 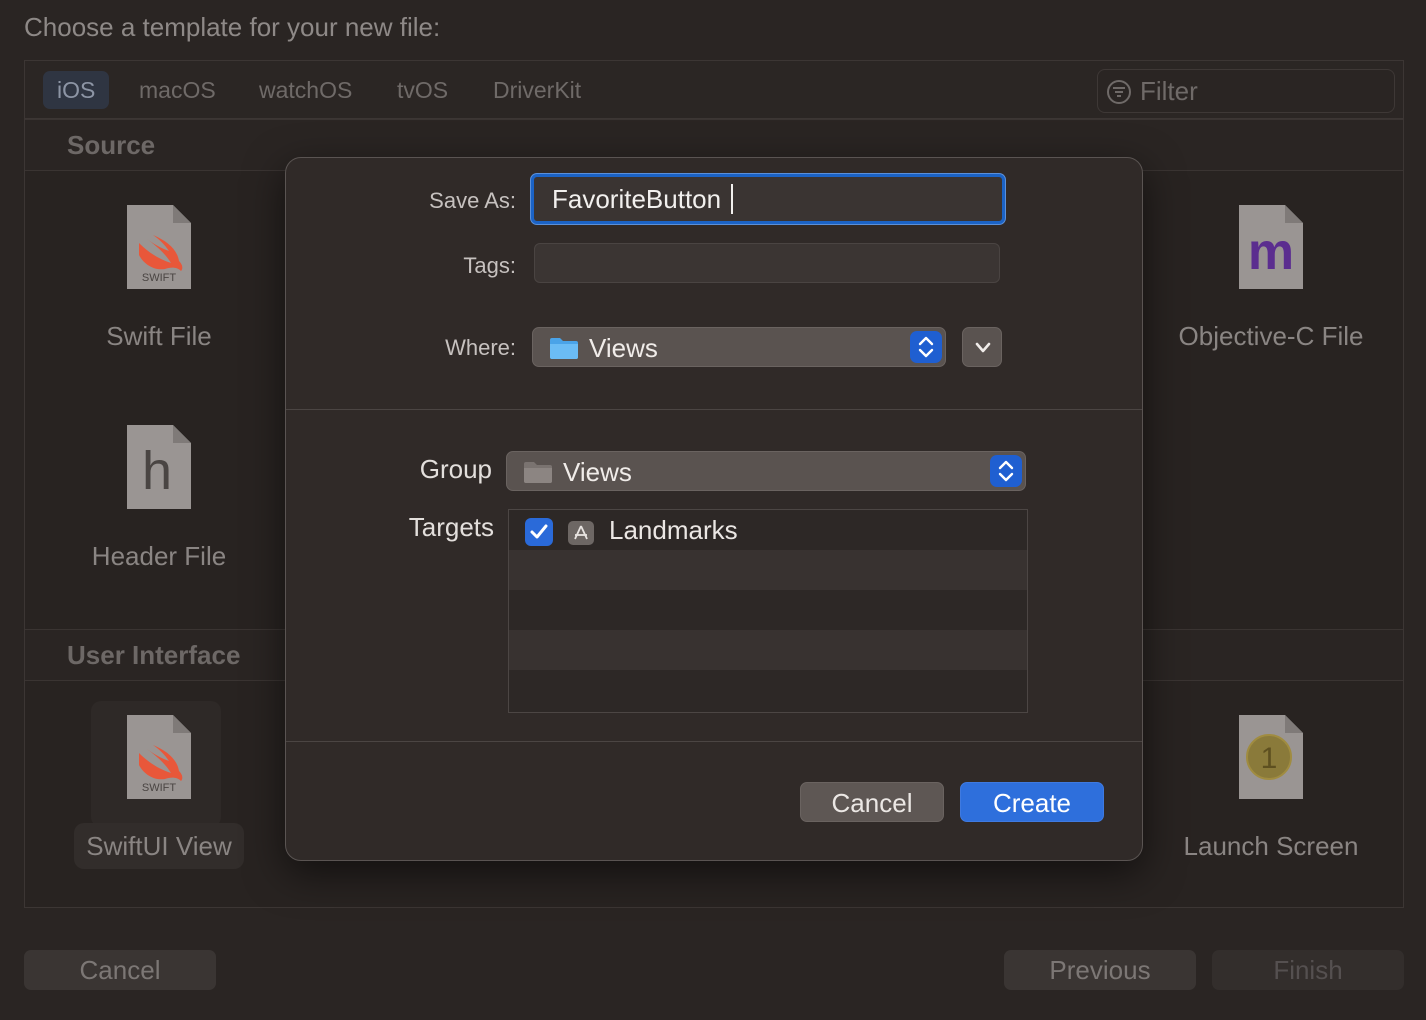 I want to click on target-name: Landmarks, so click(x=673, y=530).